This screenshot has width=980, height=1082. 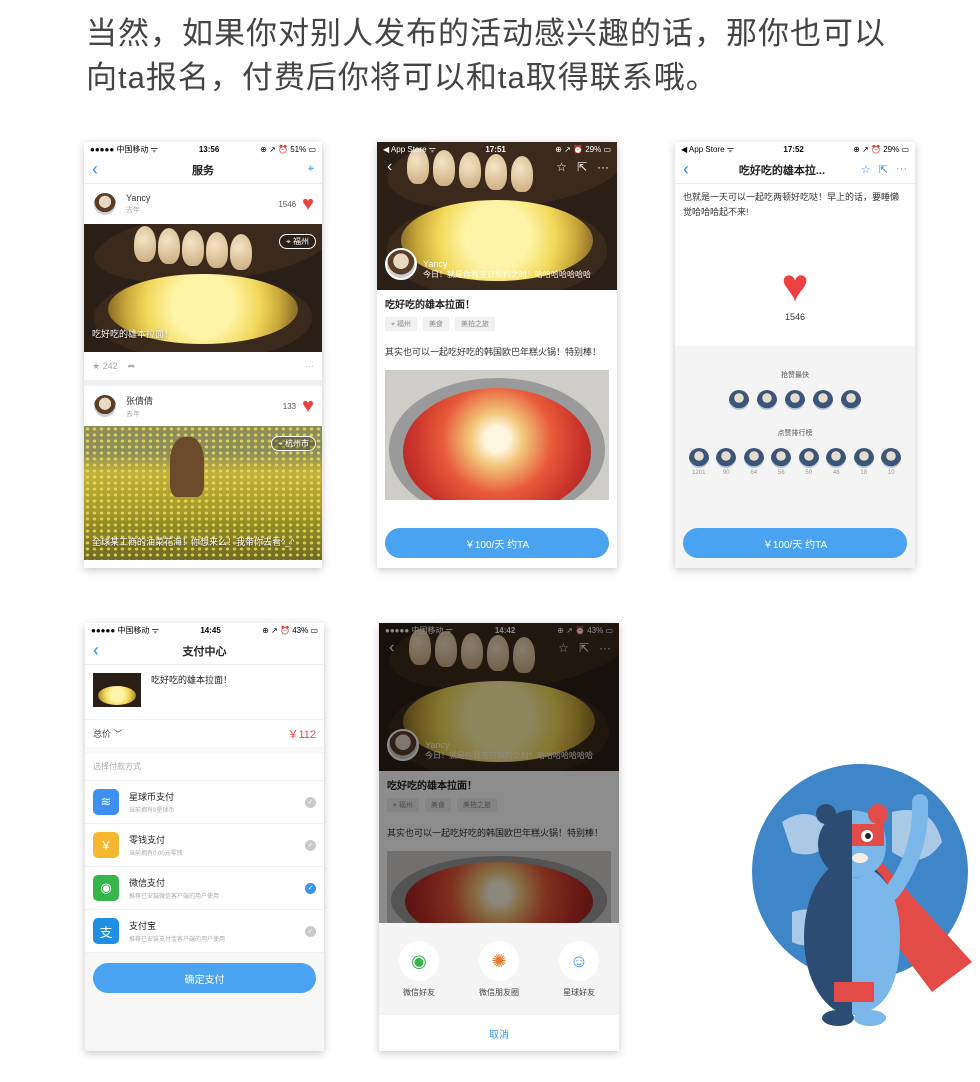 I want to click on status-carrier: ●●●●● 中国移动 ᯤ, so click(x=125, y=630).